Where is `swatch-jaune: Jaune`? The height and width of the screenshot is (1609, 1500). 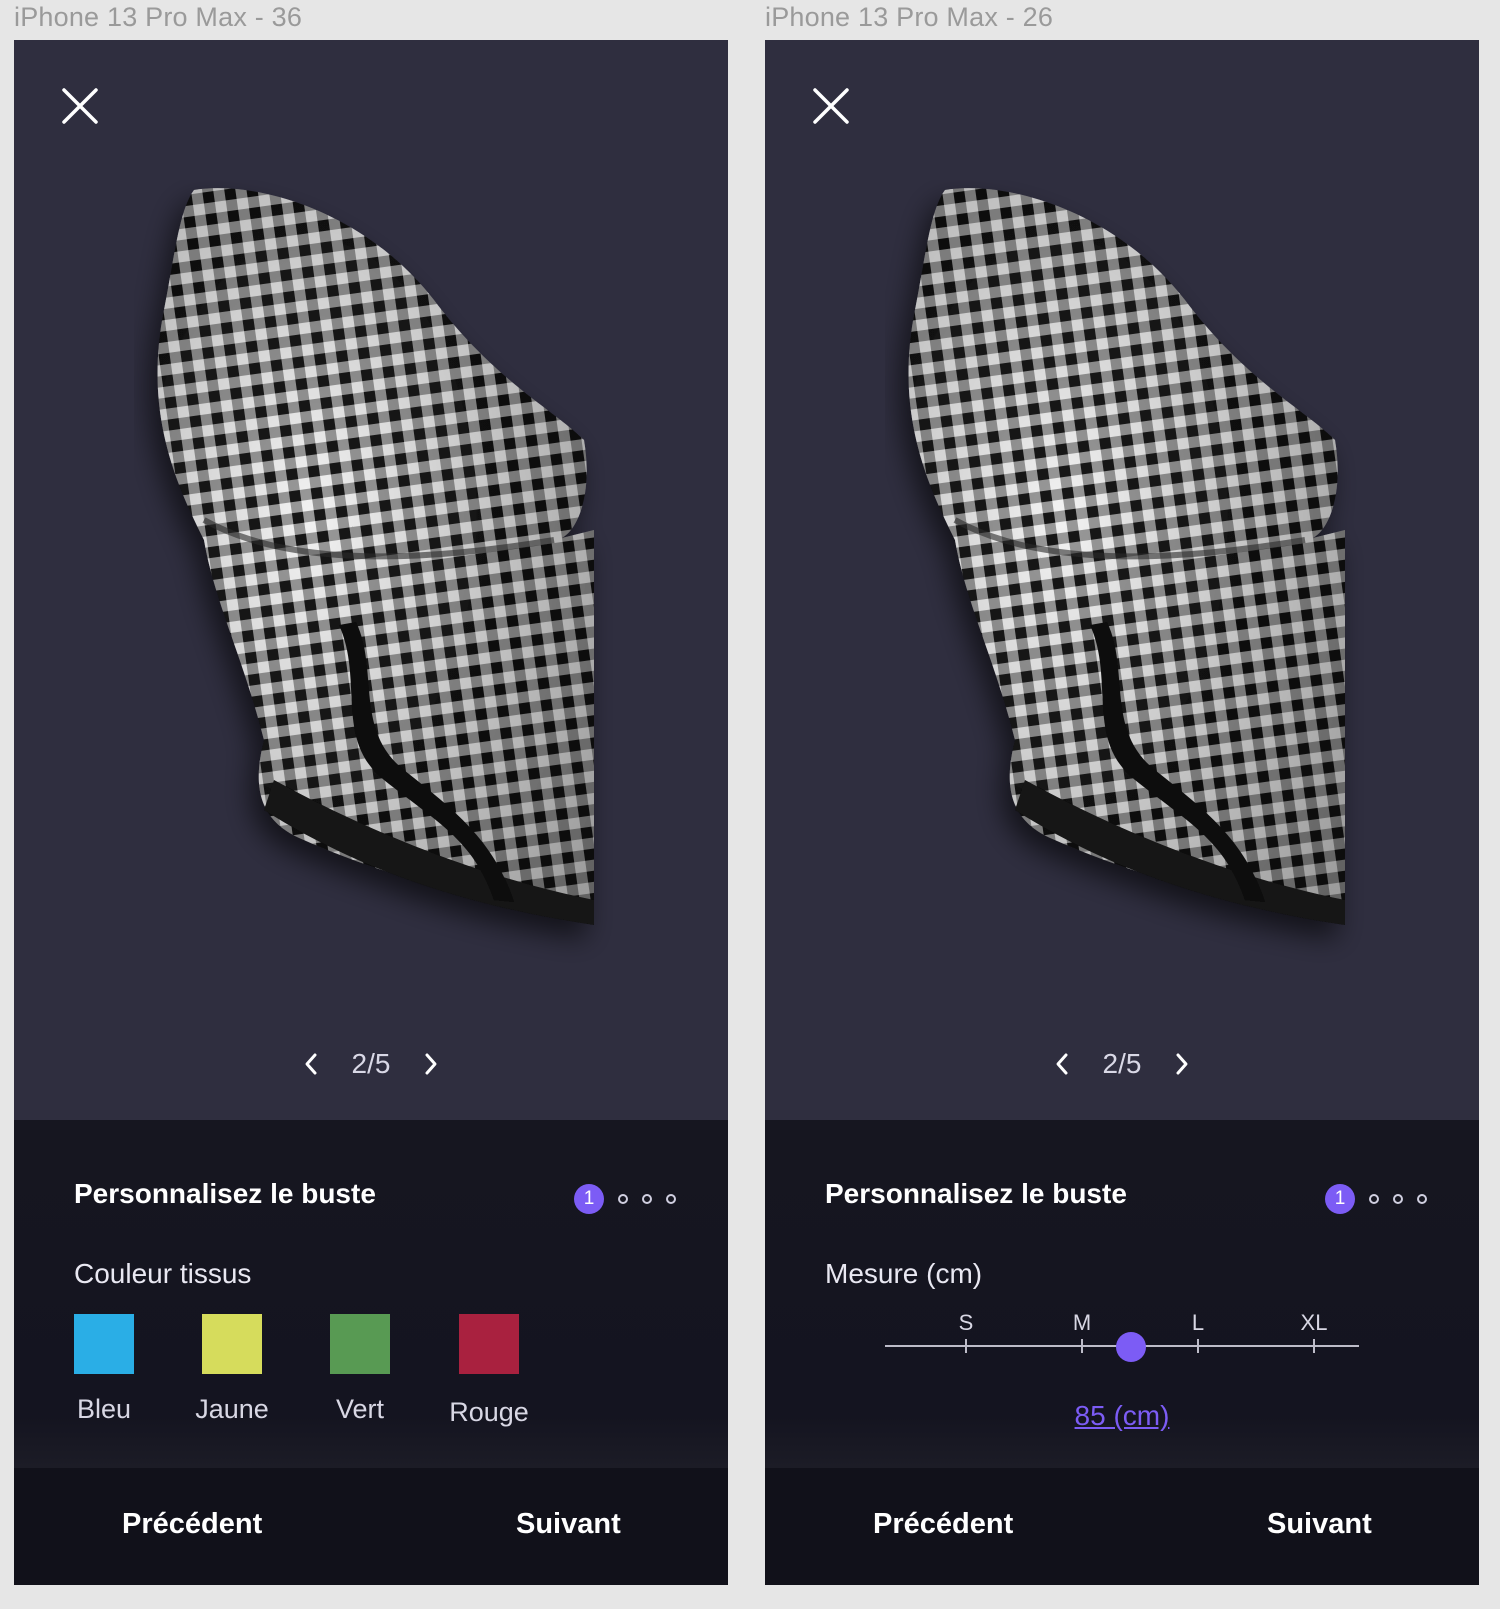
swatch-jaune: Jaune is located at coordinates (232, 1369).